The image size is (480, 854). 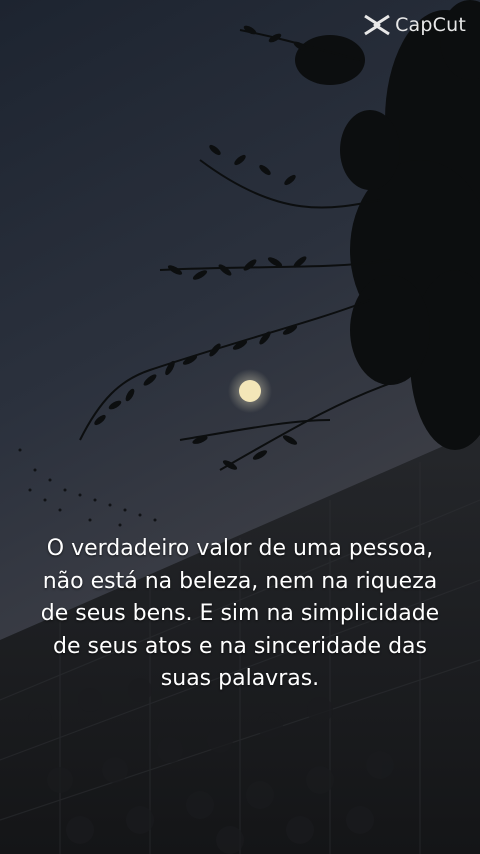 What do you see at coordinates (240, 678) in the screenshot?
I see `caption-line-5: suas palavras.` at bounding box center [240, 678].